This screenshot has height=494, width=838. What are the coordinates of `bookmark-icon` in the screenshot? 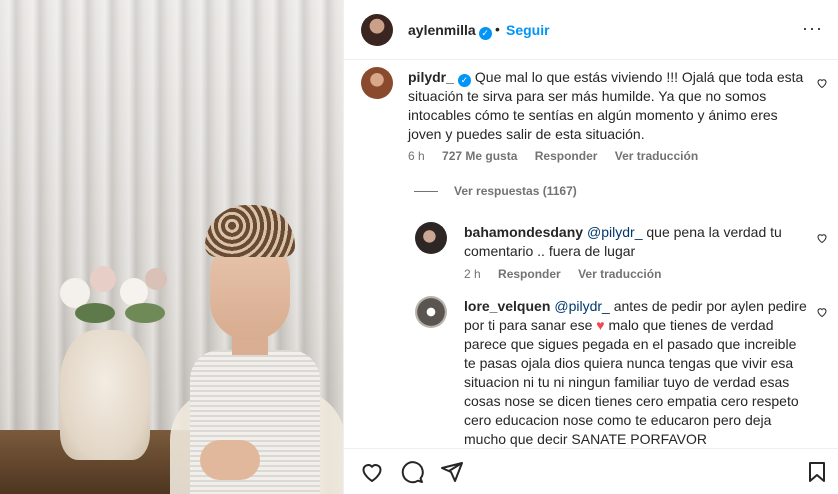 It's located at (817, 472).